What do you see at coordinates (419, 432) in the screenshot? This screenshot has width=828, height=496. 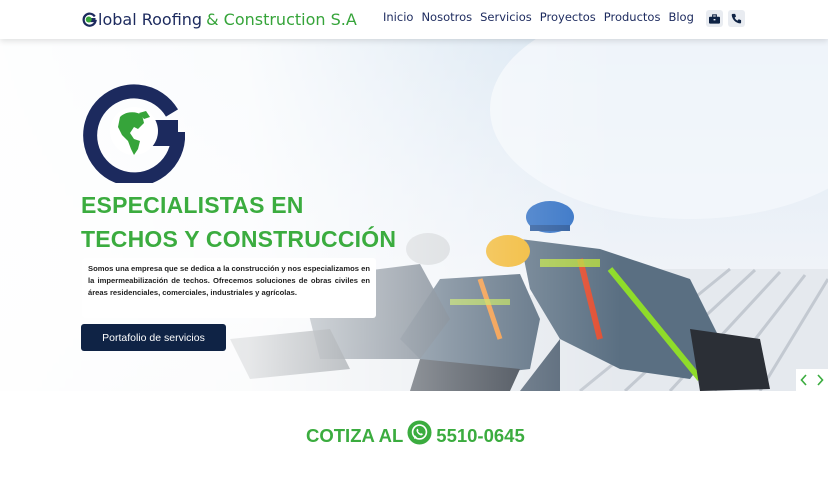 I see `whatsapp-icon` at bounding box center [419, 432].